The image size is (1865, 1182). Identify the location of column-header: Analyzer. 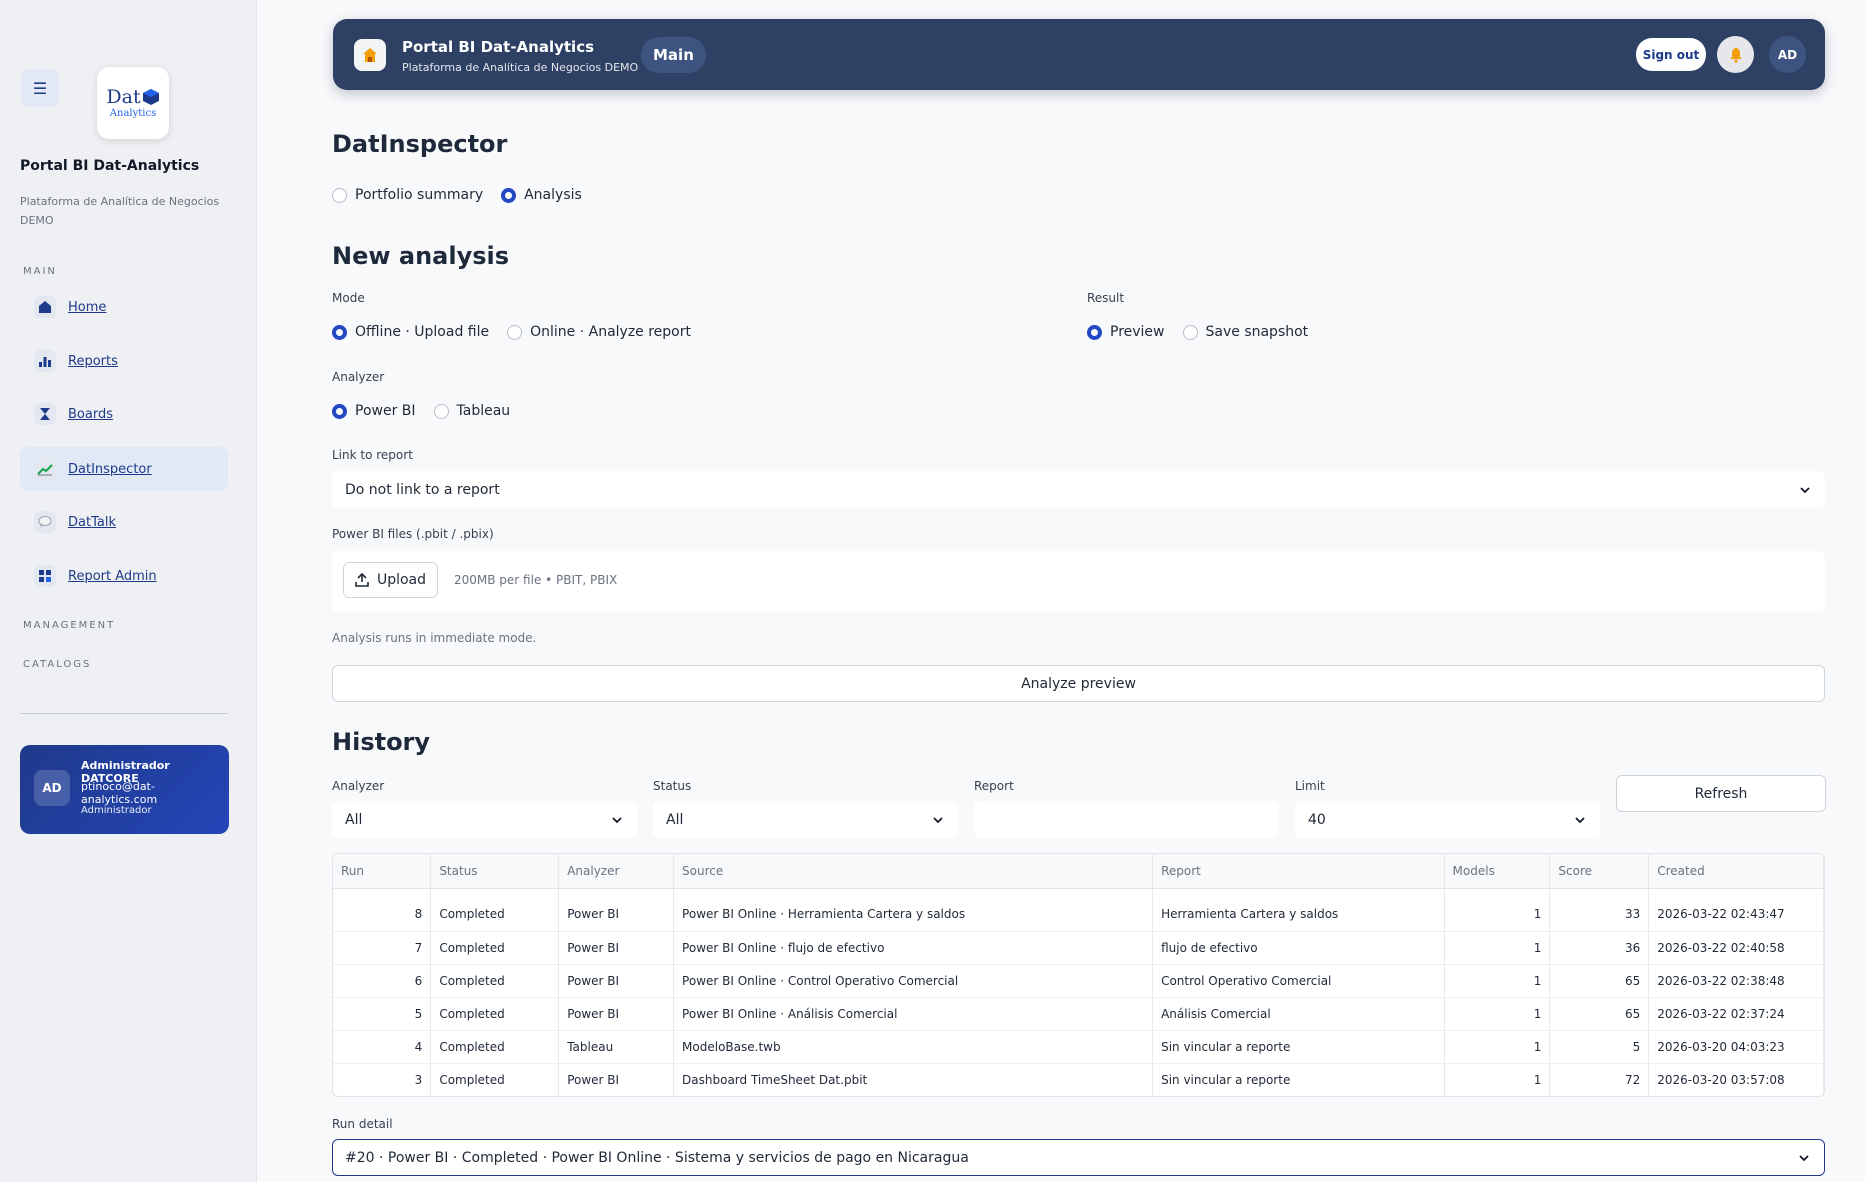
(616, 871).